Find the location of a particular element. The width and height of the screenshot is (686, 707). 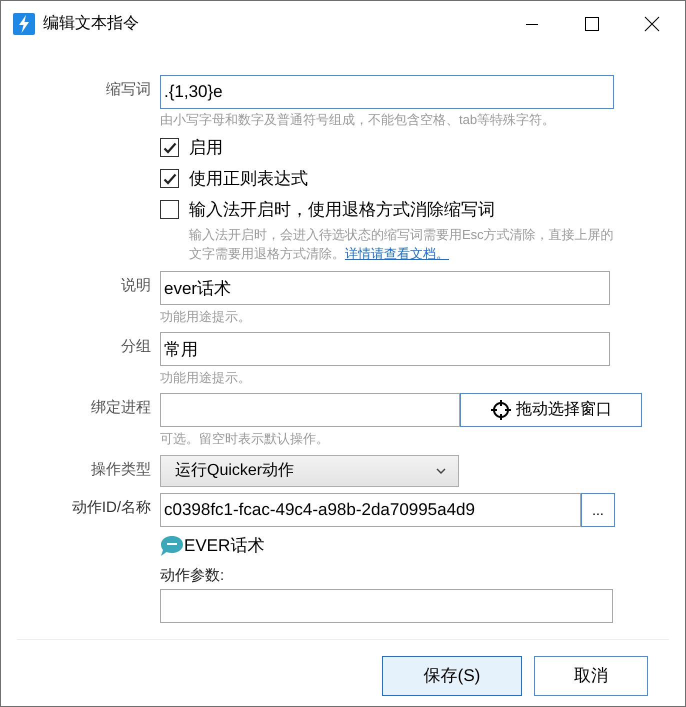

field-label: 动作ID/名称 is located at coordinates (111, 508).